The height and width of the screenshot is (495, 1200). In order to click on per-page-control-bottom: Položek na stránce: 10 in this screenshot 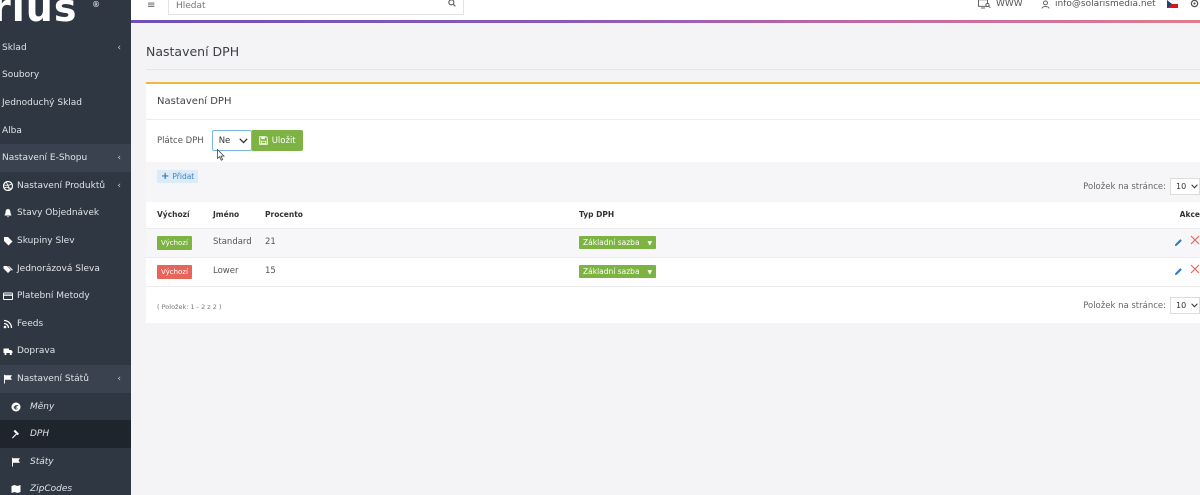, I will do `click(1141, 305)`.